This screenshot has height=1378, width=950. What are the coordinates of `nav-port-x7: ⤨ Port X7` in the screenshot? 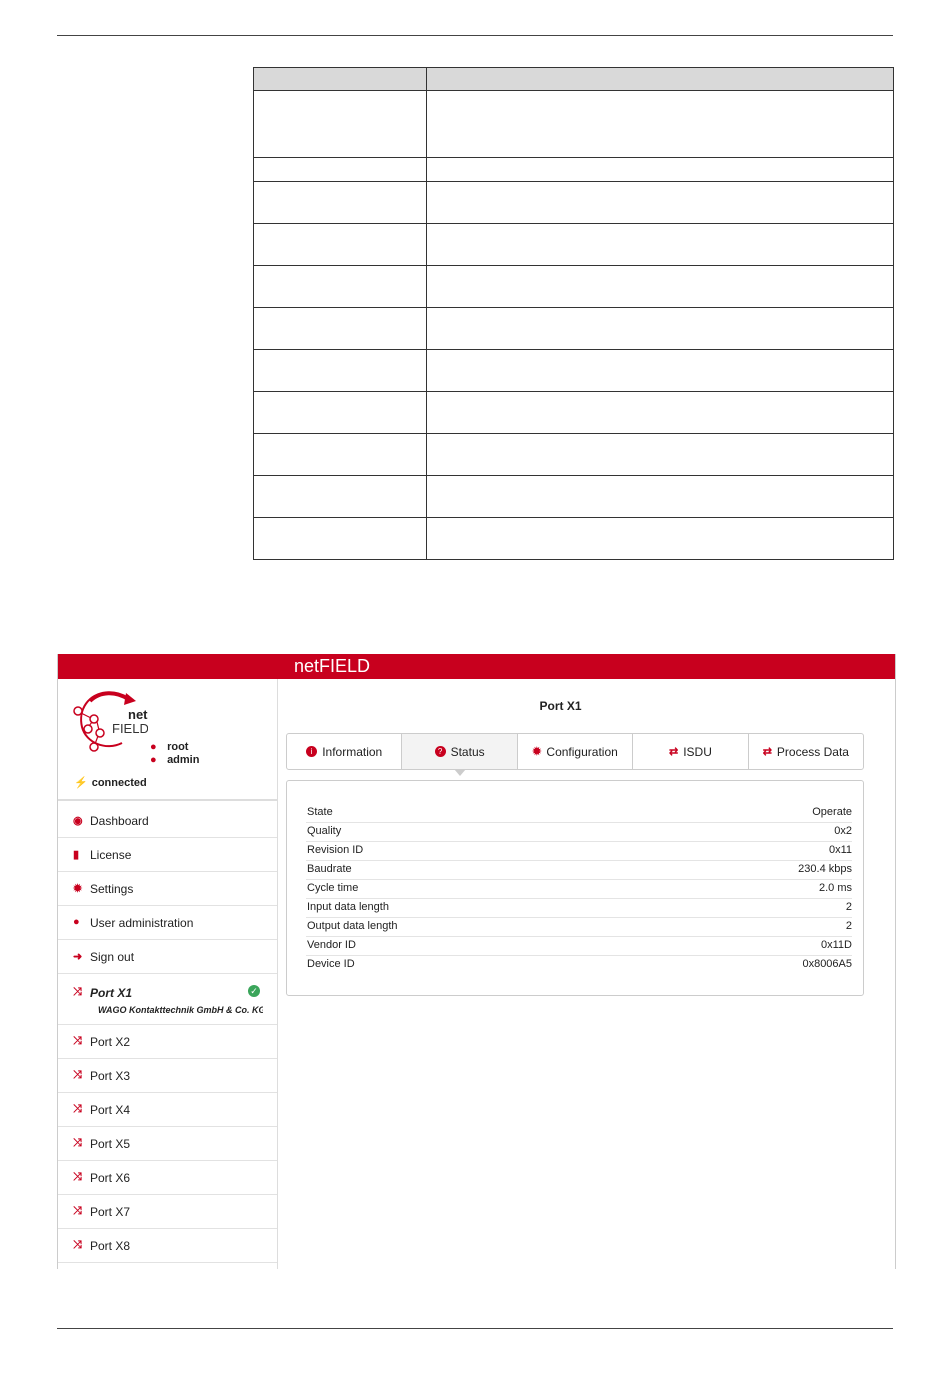 It's located at (167, 1212).